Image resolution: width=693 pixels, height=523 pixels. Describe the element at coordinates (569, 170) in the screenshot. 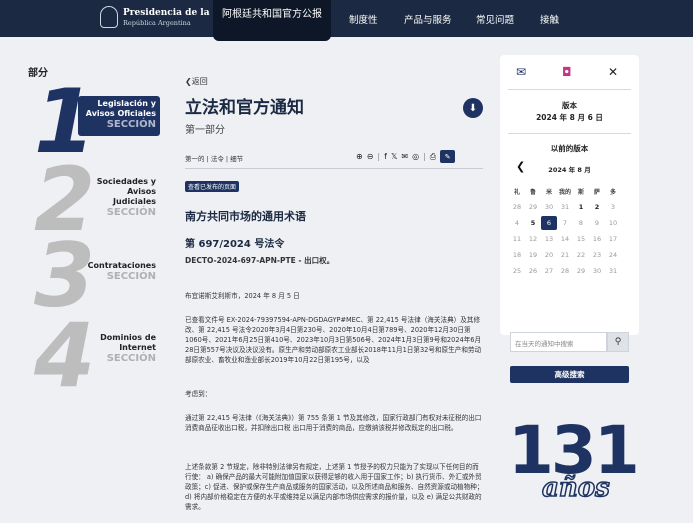

I see `calendar-month: 2024 年 8 月` at that location.